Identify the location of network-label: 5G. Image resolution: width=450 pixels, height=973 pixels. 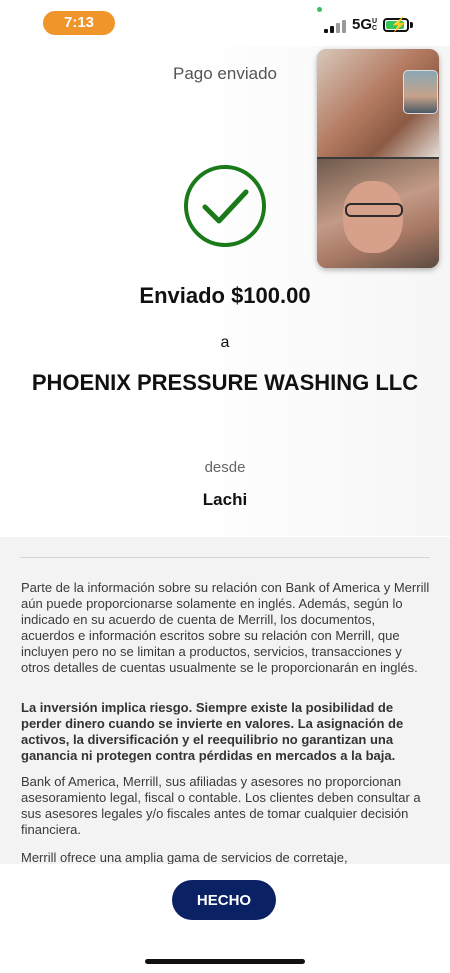
(362, 24).